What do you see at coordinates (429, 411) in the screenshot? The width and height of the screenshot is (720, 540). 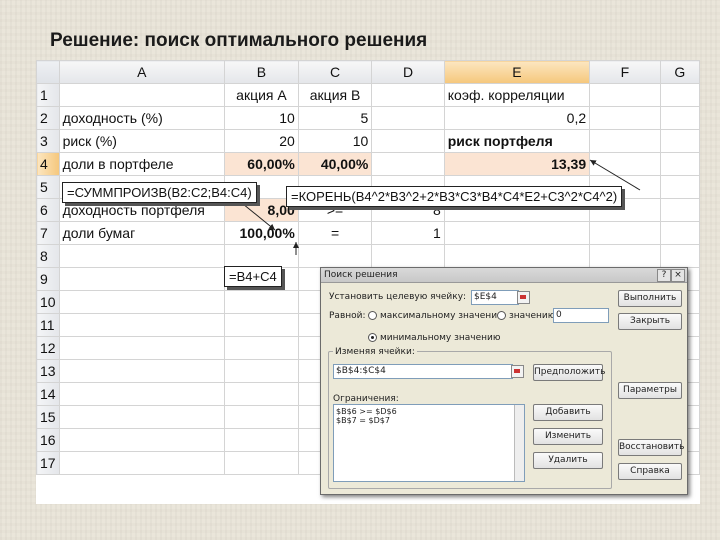 I see `list-item: $B$6 >= $D$6` at bounding box center [429, 411].